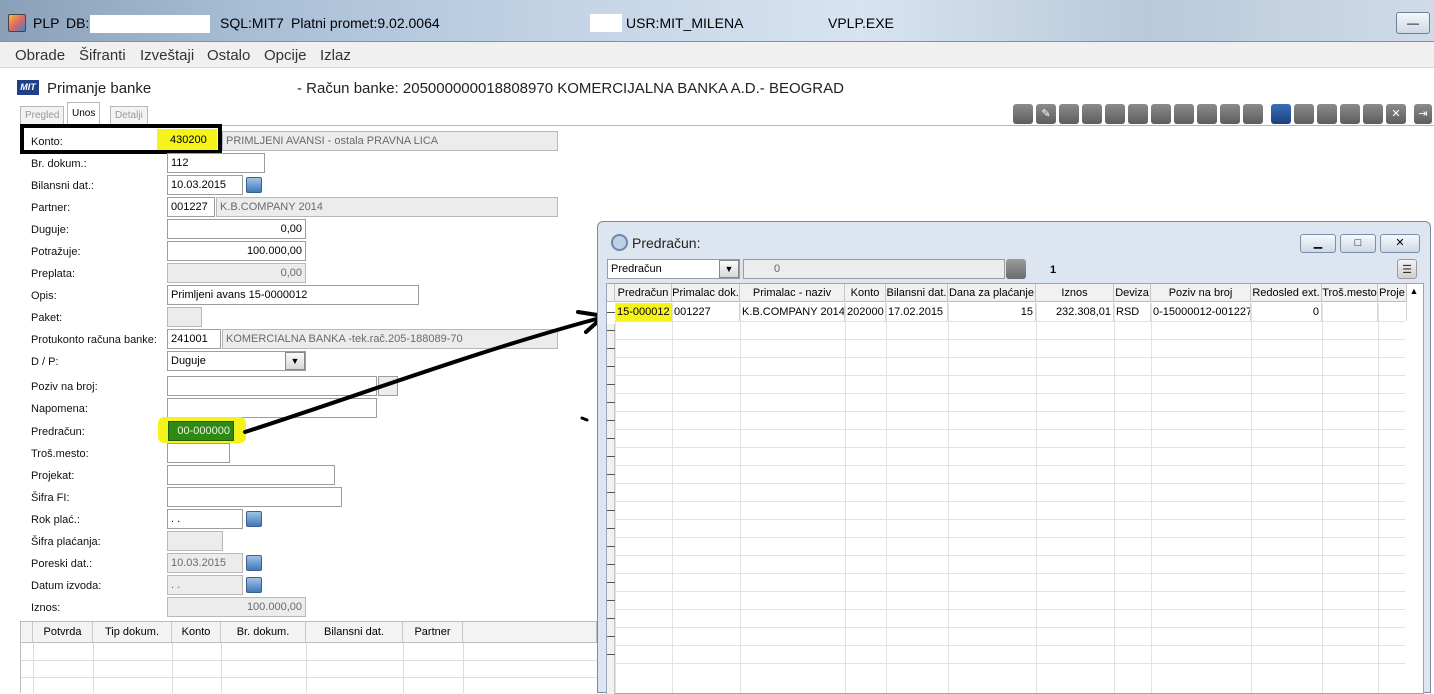 The width and height of the screenshot is (1434, 694). I want to click on cell-proje, so click(1392, 312).